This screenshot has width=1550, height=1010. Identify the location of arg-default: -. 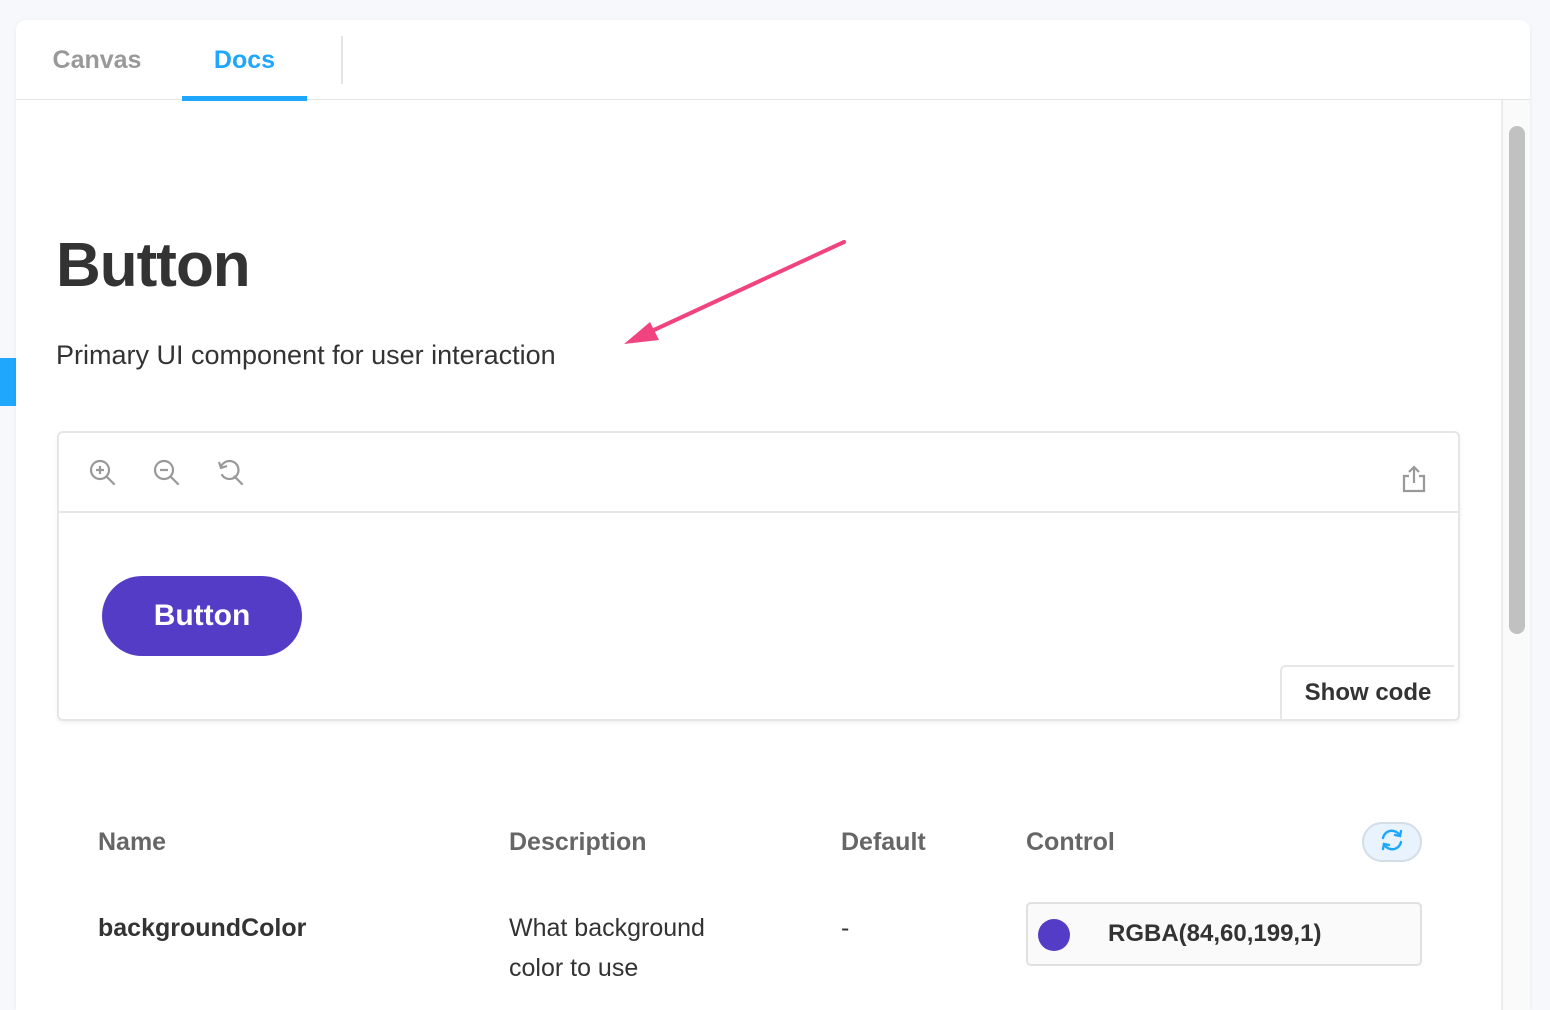
(845, 928).